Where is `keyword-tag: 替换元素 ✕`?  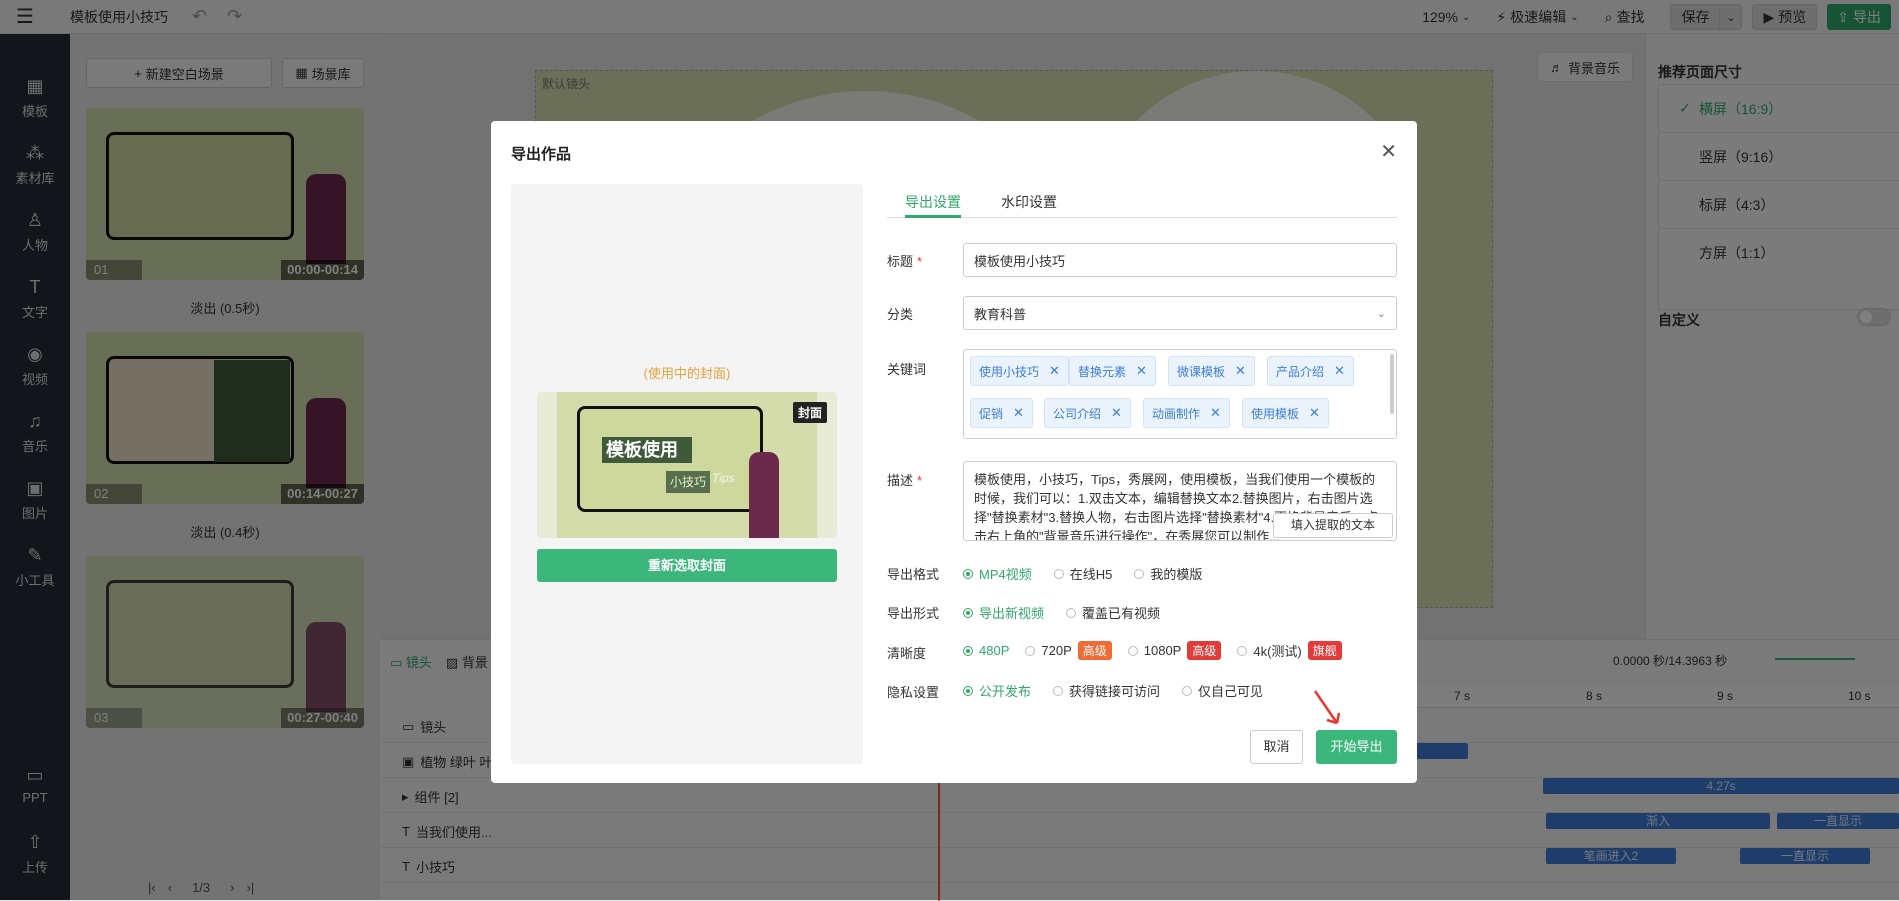
keyword-tag: 替换元素 ✕ is located at coordinates (1112, 371).